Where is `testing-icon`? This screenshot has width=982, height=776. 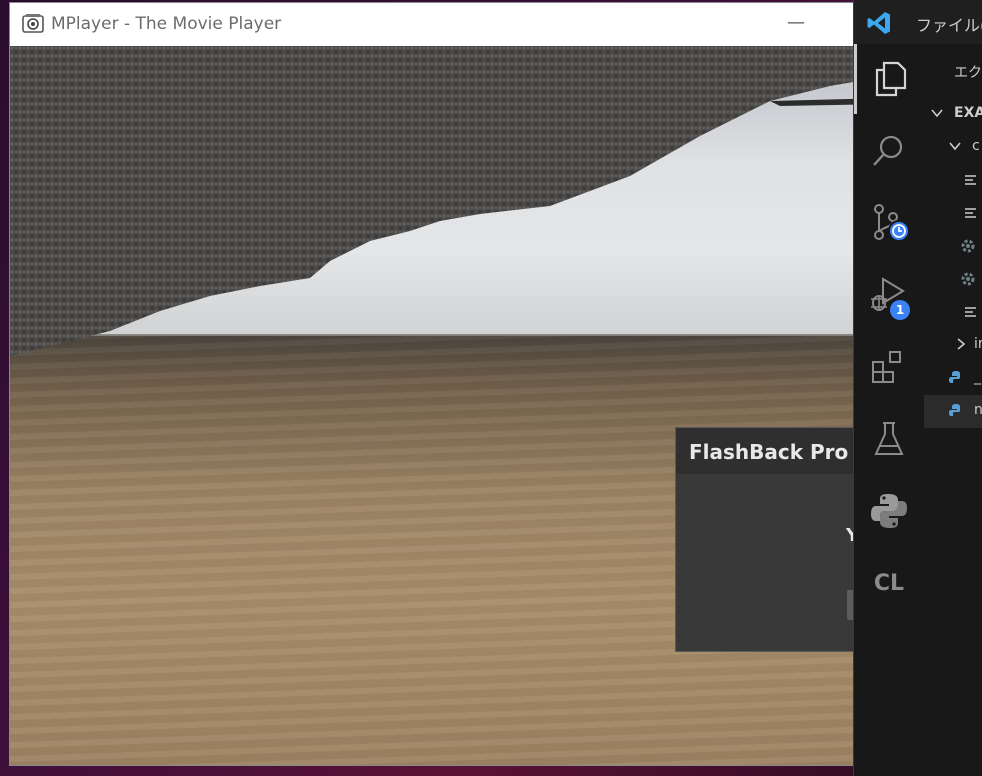 testing-icon is located at coordinates (889, 439).